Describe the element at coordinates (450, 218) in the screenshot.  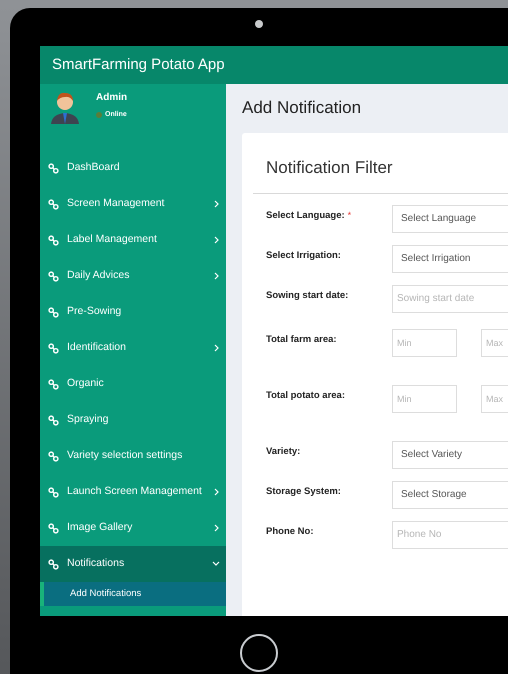
I see `select-field: Select Language` at that location.